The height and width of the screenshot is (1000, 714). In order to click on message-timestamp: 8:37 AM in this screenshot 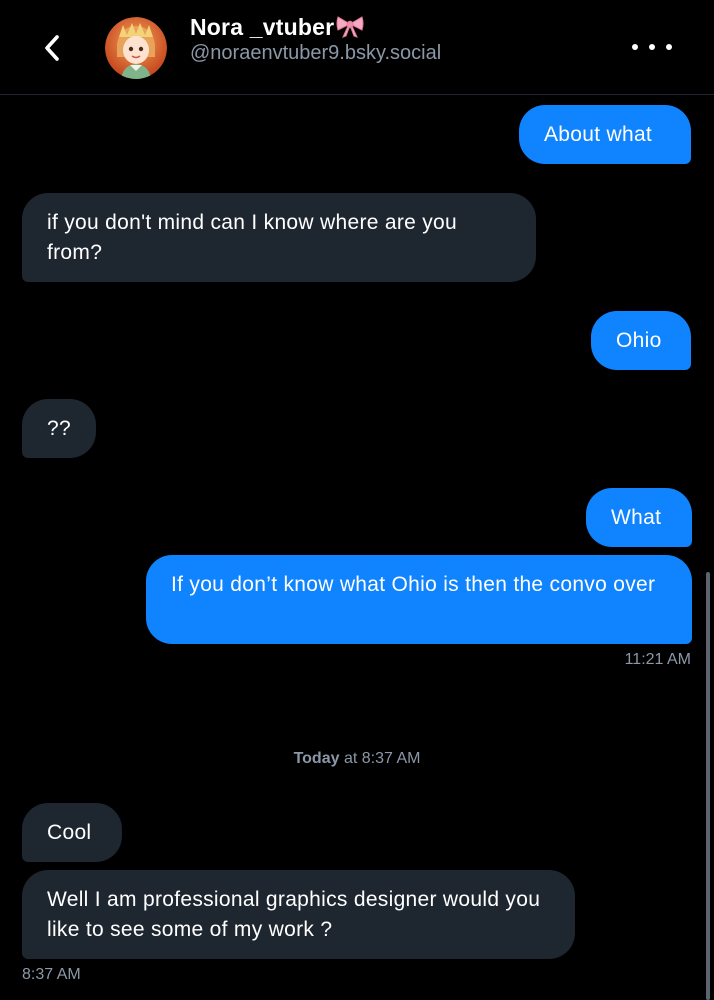, I will do `click(51, 974)`.